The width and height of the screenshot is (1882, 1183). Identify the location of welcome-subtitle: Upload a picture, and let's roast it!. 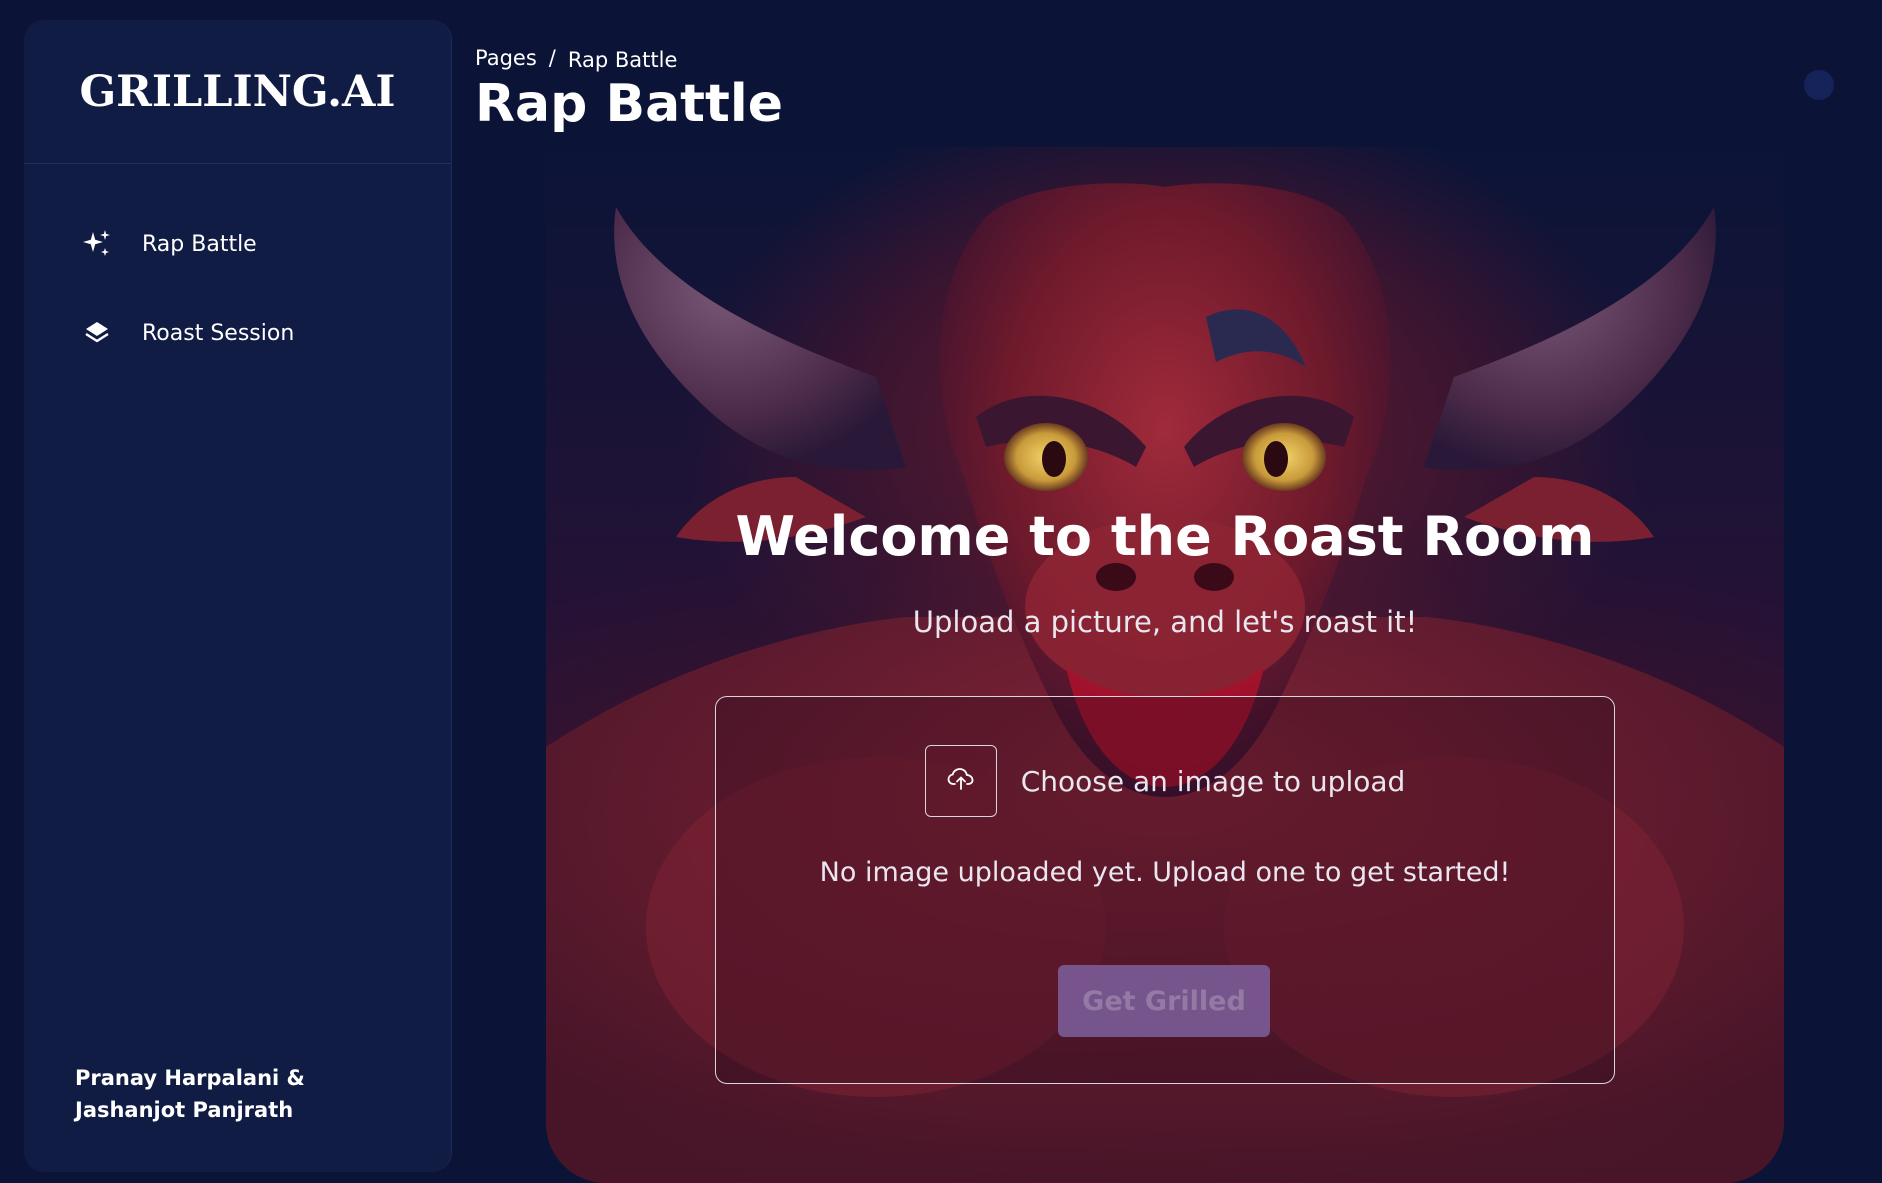
(1165, 622).